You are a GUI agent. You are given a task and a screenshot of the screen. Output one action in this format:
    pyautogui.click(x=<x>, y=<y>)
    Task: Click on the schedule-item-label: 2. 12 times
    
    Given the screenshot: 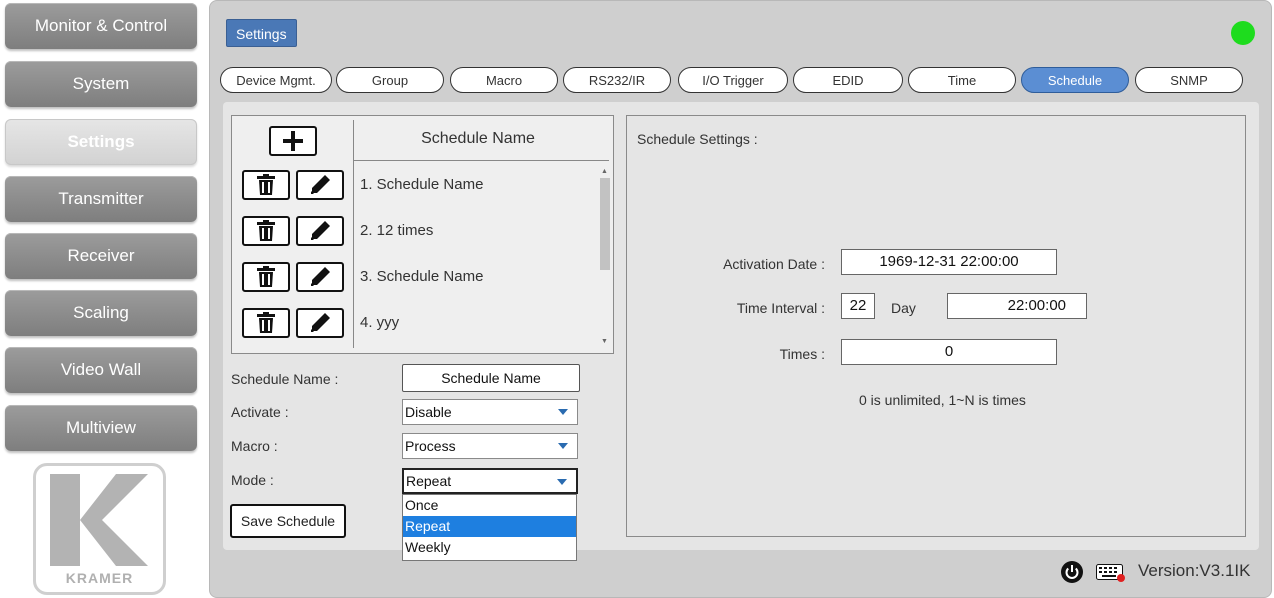 What is the action you would take?
    pyautogui.click(x=396, y=230)
    